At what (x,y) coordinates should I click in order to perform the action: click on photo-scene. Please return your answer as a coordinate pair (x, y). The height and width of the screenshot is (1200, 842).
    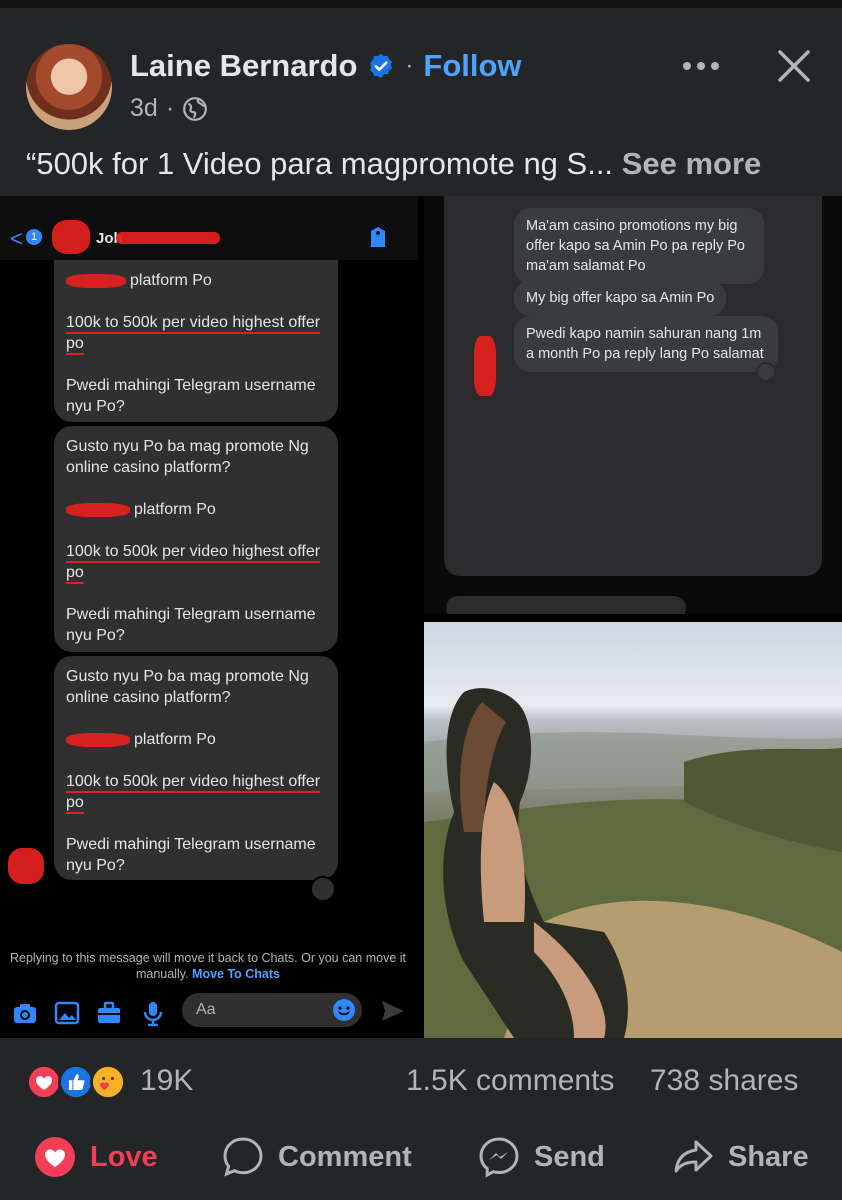
    Looking at the image, I should click on (633, 863).